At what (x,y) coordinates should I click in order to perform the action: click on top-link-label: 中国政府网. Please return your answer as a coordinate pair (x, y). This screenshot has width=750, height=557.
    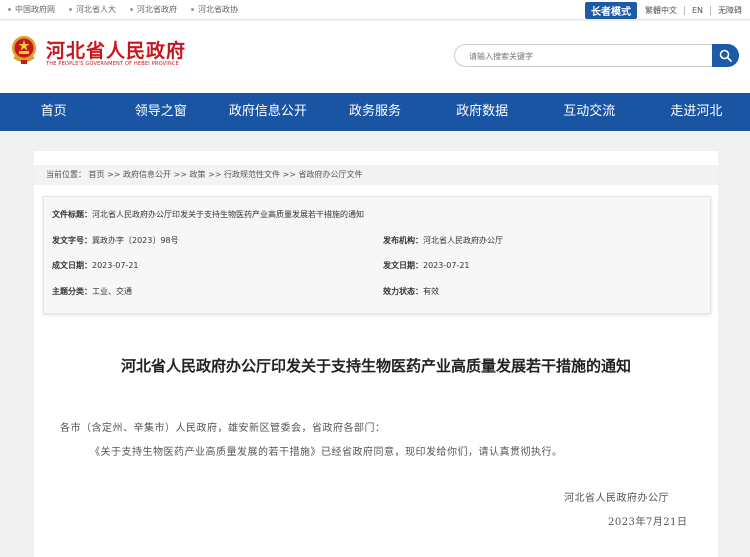
    Looking at the image, I should click on (35, 9).